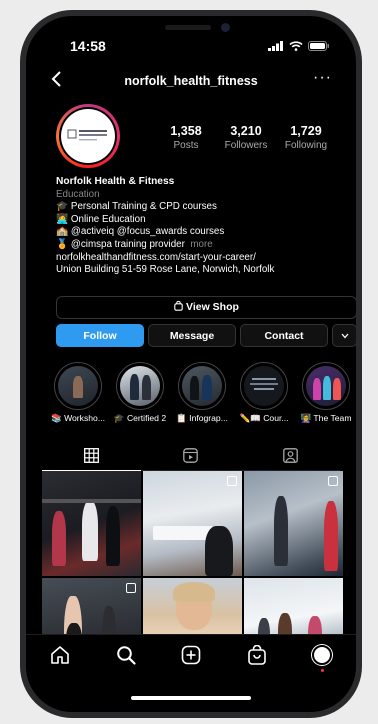  Describe the element at coordinates (191, 655) in the screenshot. I see `create-icon` at that location.